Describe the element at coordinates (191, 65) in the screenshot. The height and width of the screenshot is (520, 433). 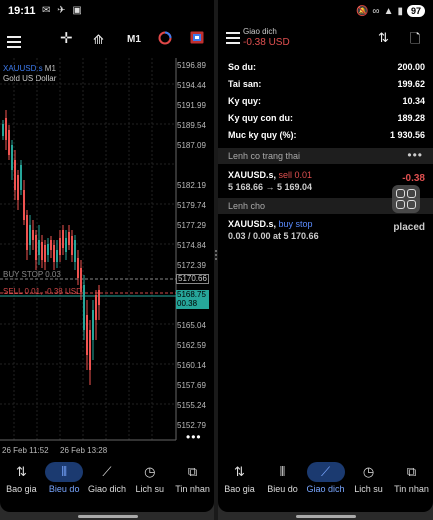
I see `price-axis-label: 5196.89` at that location.